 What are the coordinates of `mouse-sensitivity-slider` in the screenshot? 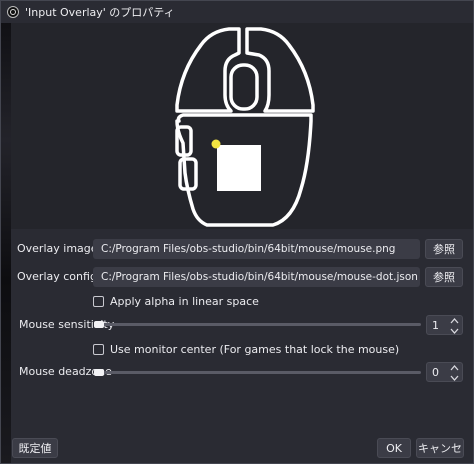 It's located at (257, 324).